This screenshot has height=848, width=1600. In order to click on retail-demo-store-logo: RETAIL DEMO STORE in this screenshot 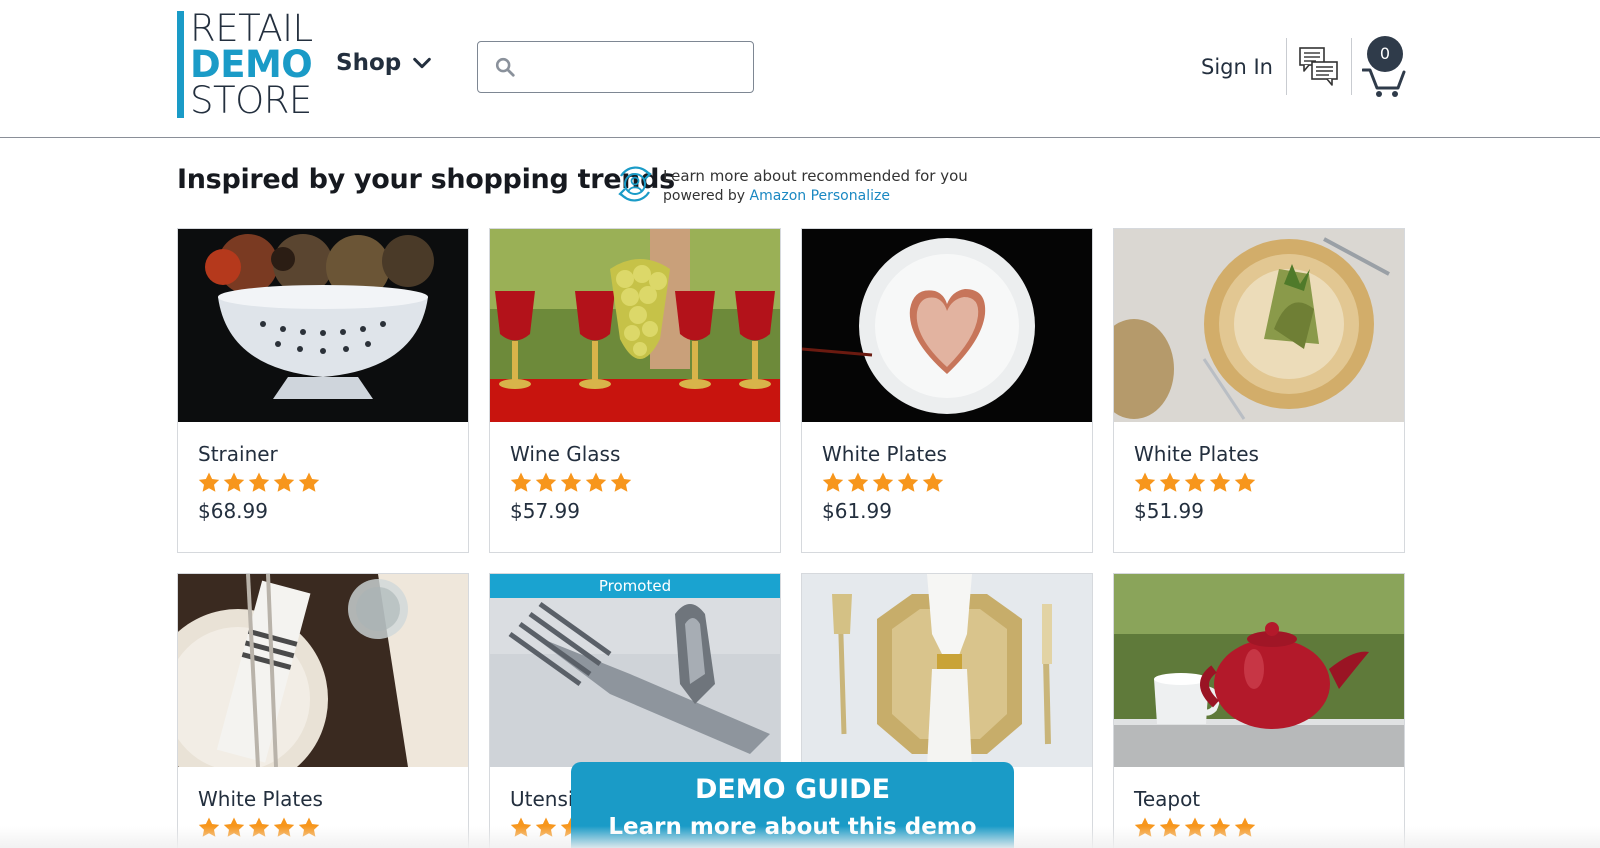, I will do `click(245, 64)`.